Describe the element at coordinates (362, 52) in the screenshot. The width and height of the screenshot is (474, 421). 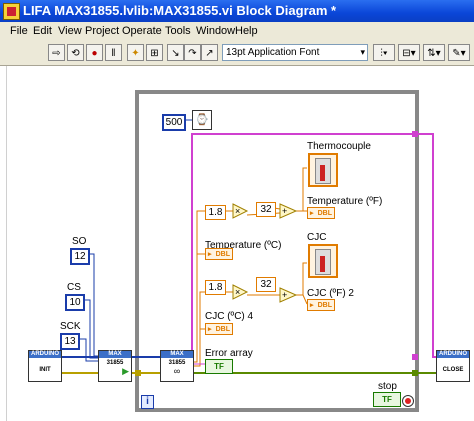
I see `chevron-down-icon: ▾` at that location.